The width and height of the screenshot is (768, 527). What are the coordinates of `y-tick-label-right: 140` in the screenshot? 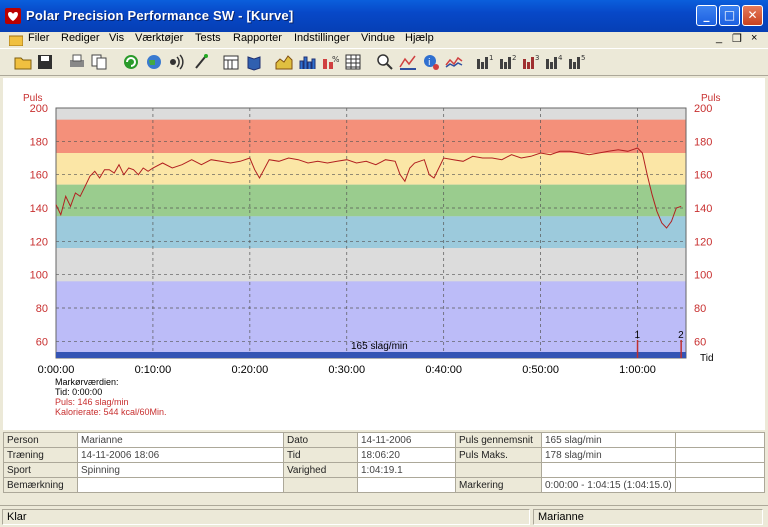 It's located at (703, 209).